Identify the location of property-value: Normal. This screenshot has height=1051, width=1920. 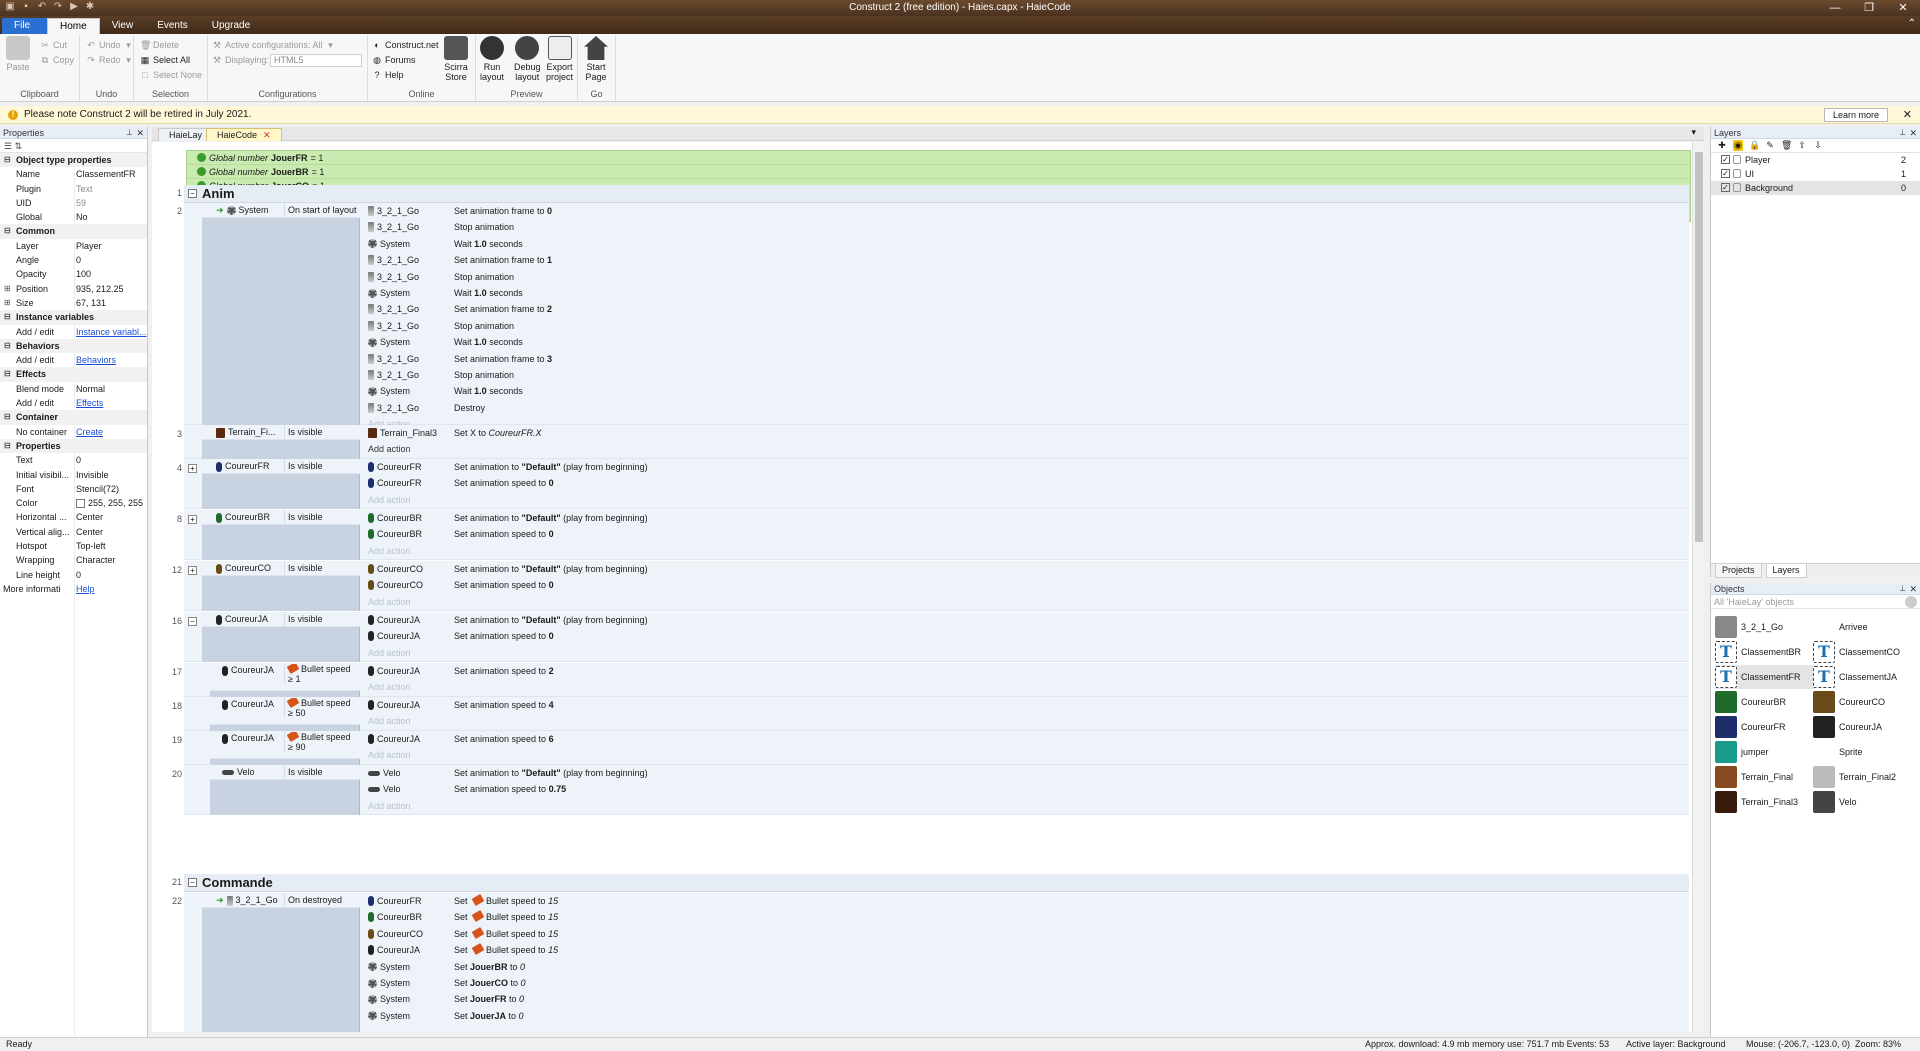
(111, 389).